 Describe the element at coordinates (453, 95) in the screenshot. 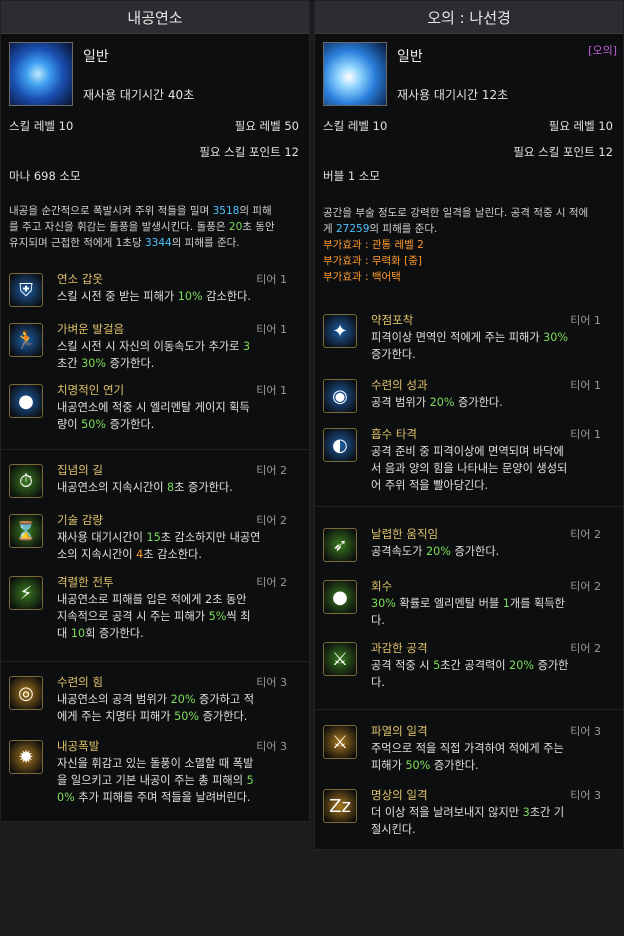

I see `cooldown-text: 재사용 대기시간 12초` at that location.